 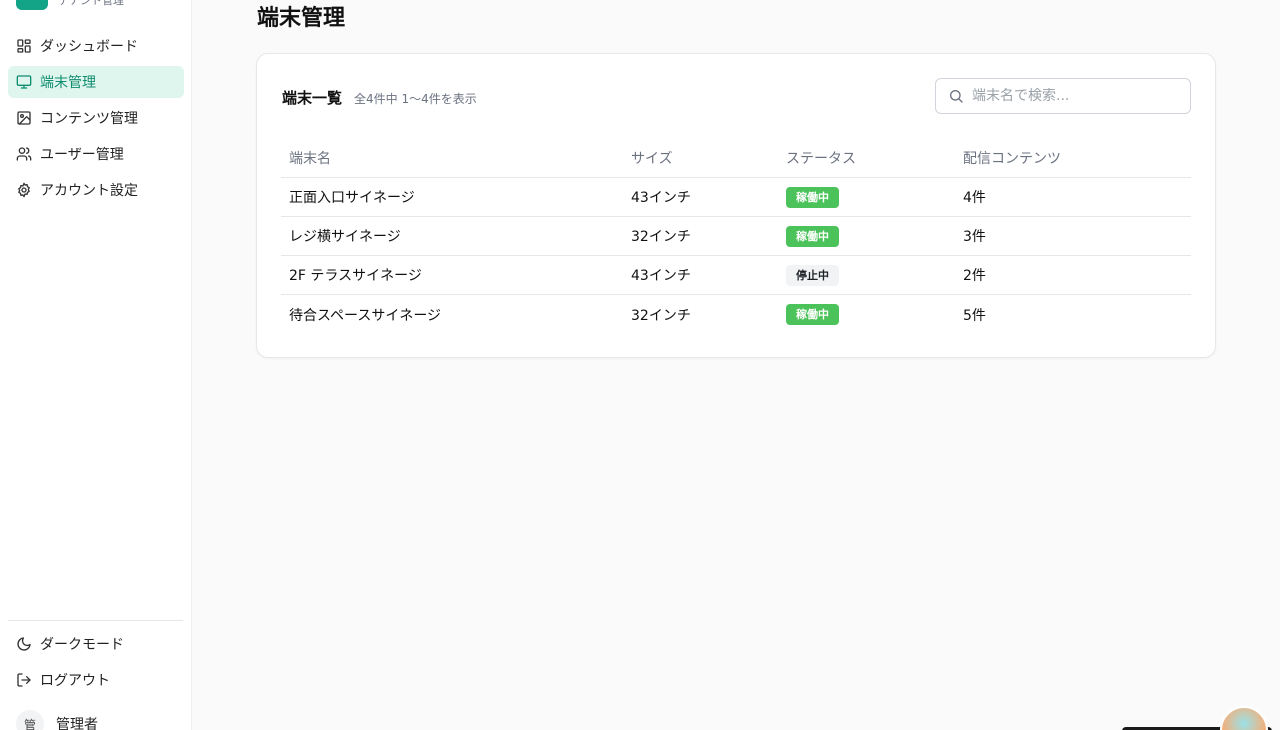 I want to click on sidebar-item-label: コンテンツ管理, so click(x=89, y=119).